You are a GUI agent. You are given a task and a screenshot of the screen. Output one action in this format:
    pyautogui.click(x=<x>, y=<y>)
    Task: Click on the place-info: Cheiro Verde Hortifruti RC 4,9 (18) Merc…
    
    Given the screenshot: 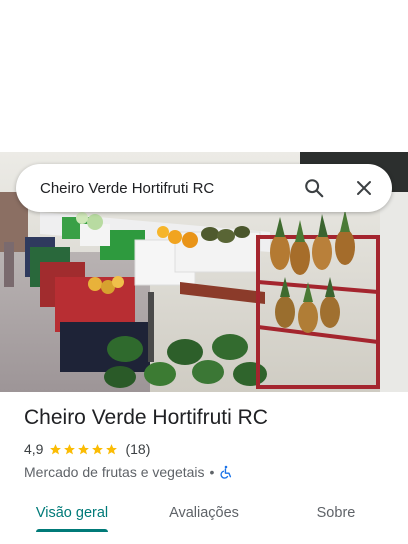 What is the action you would take?
    pyautogui.click(x=209, y=443)
    